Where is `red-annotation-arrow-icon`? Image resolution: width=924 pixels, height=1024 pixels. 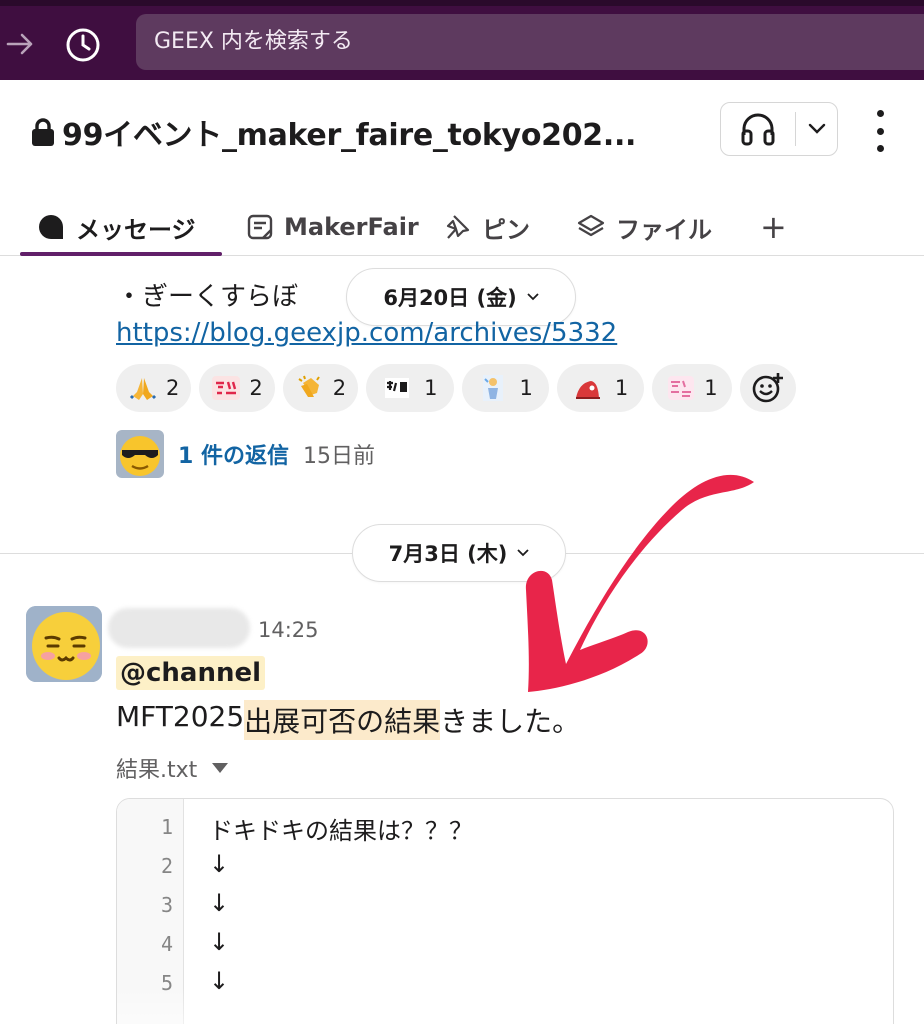 red-annotation-arrow-icon is located at coordinates (639, 583).